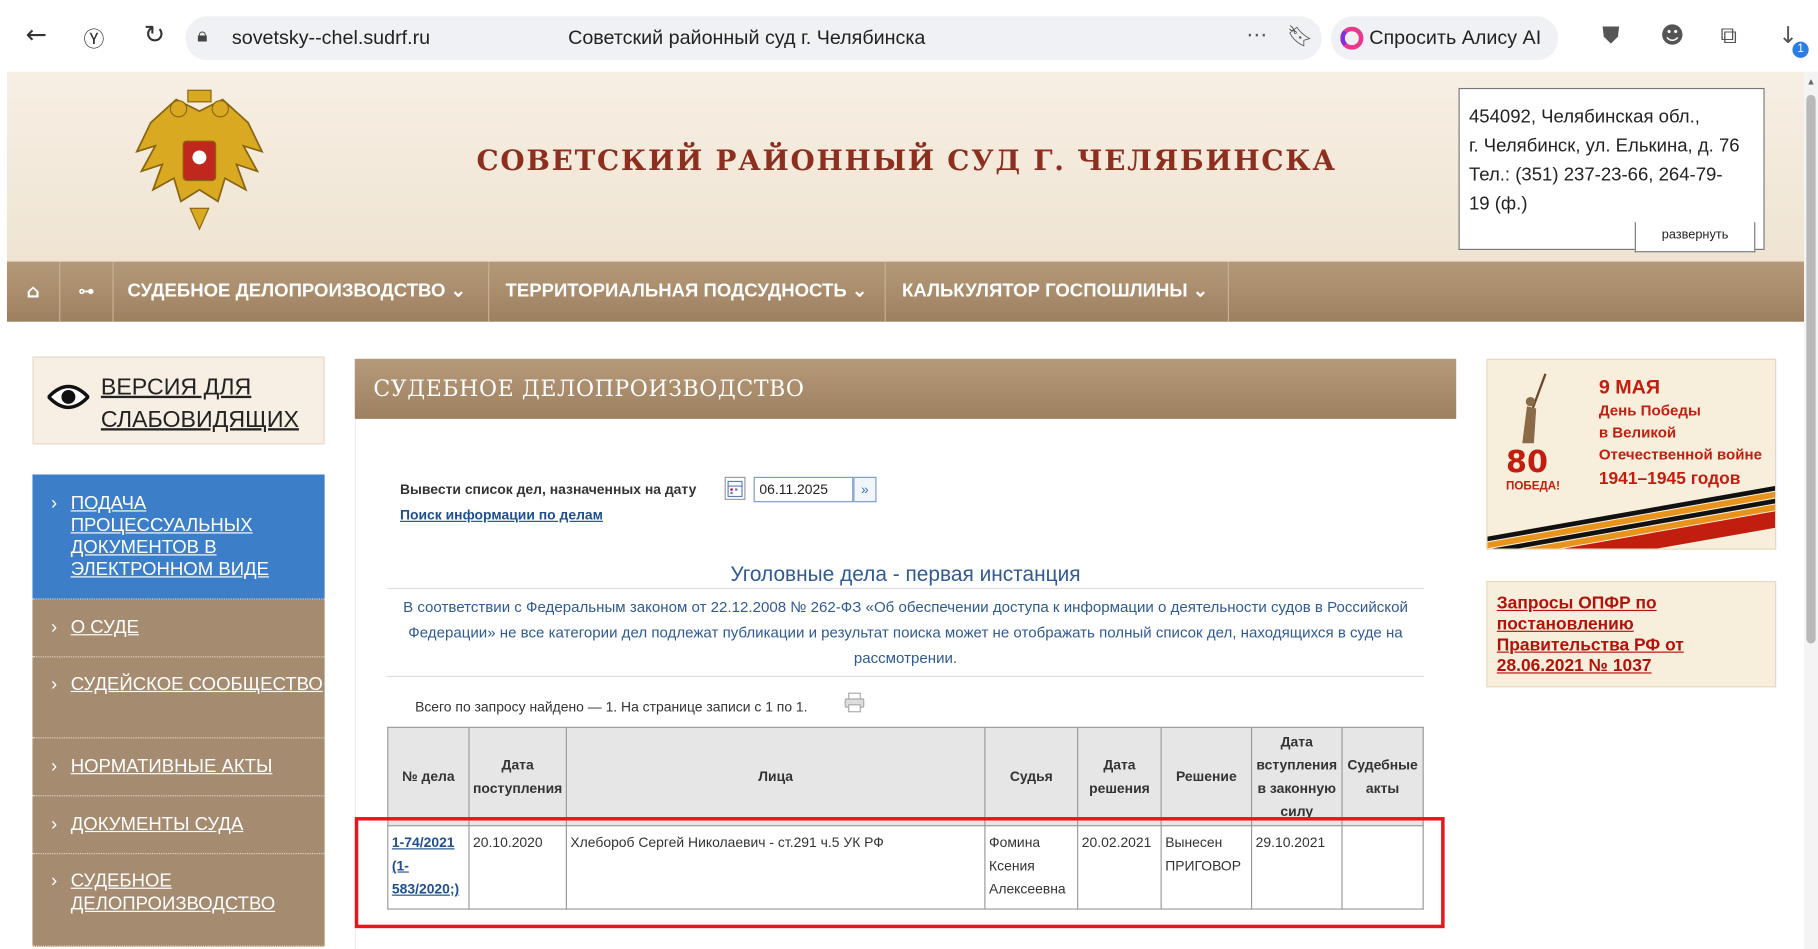 The width and height of the screenshot is (1818, 949). I want to click on banner-pobeda: ПОБЕДА!, so click(1533, 487).